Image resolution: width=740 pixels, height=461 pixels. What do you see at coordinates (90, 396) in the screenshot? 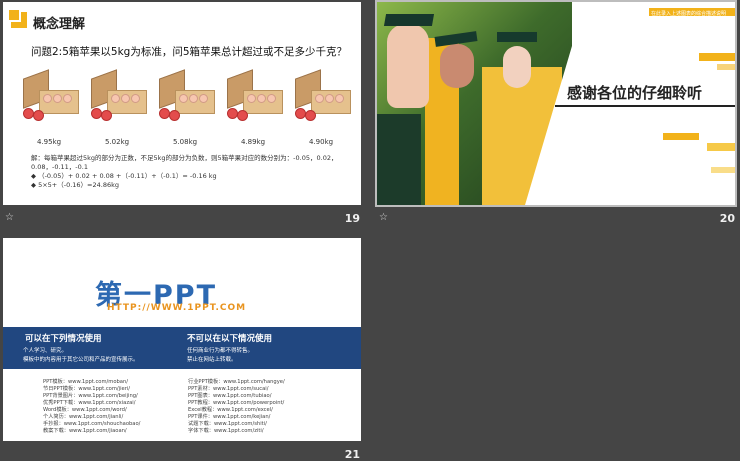
I see `link-item: PPT背景图片：www.1ppt.com/beijing/` at bounding box center [90, 396].